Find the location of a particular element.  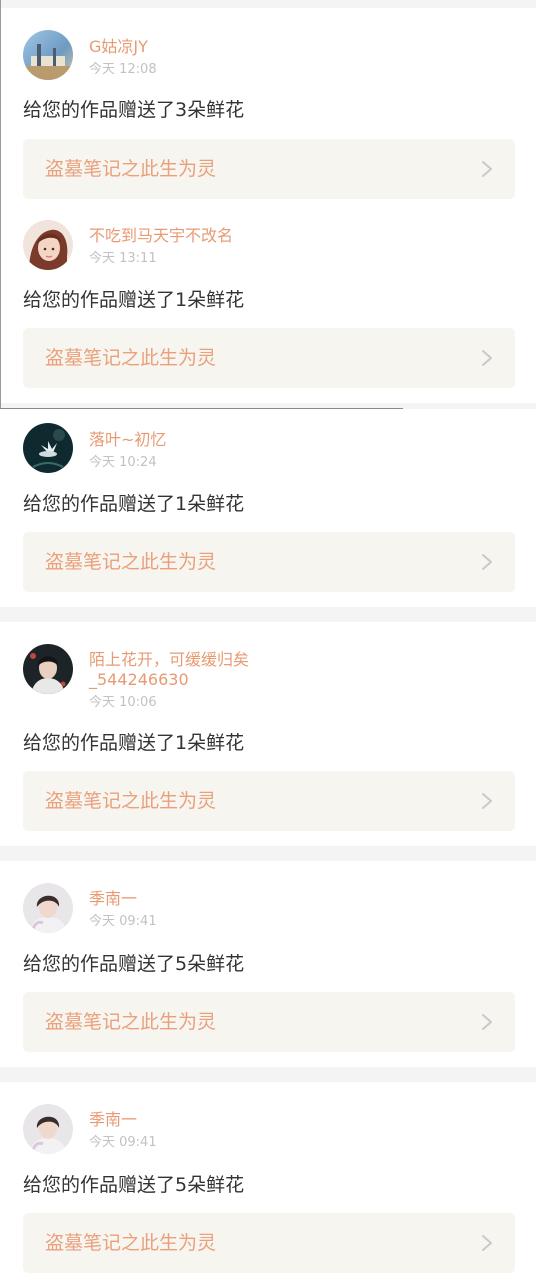

divider-line is located at coordinates (201, 408).